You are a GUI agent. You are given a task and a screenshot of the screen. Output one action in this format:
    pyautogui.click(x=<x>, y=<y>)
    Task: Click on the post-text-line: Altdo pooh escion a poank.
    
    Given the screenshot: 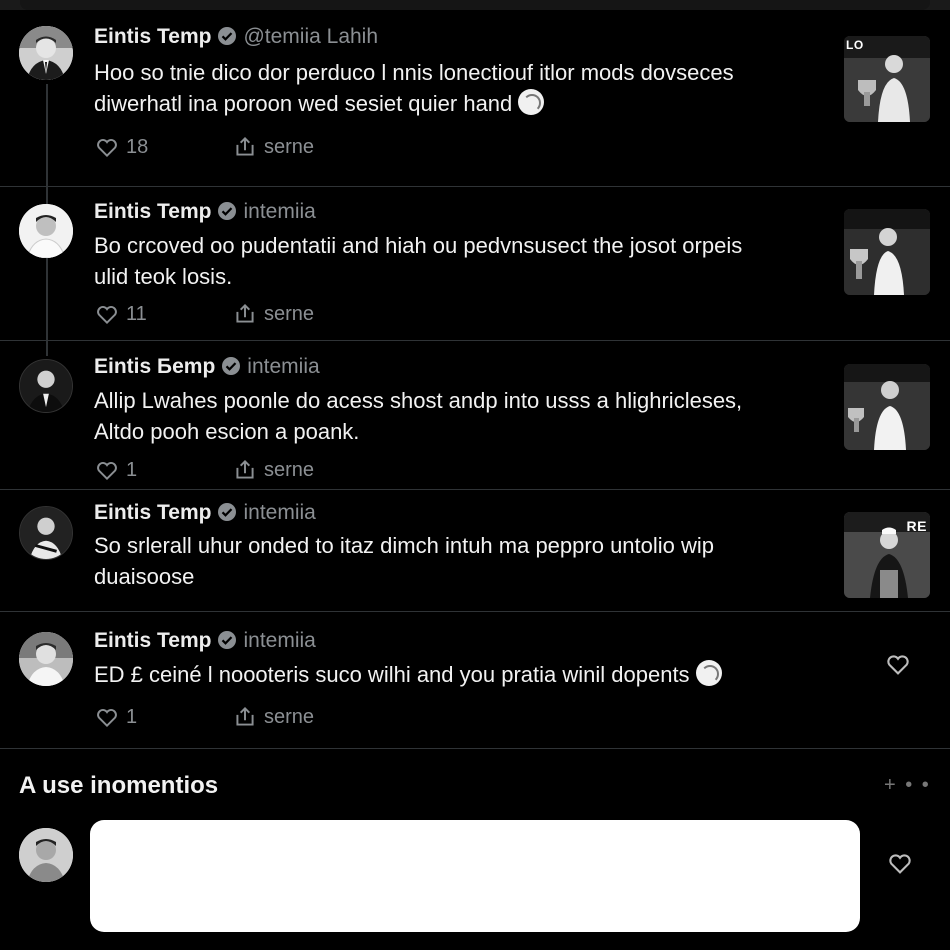 What is the action you would take?
    pyautogui.click(x=227, y=431)
    